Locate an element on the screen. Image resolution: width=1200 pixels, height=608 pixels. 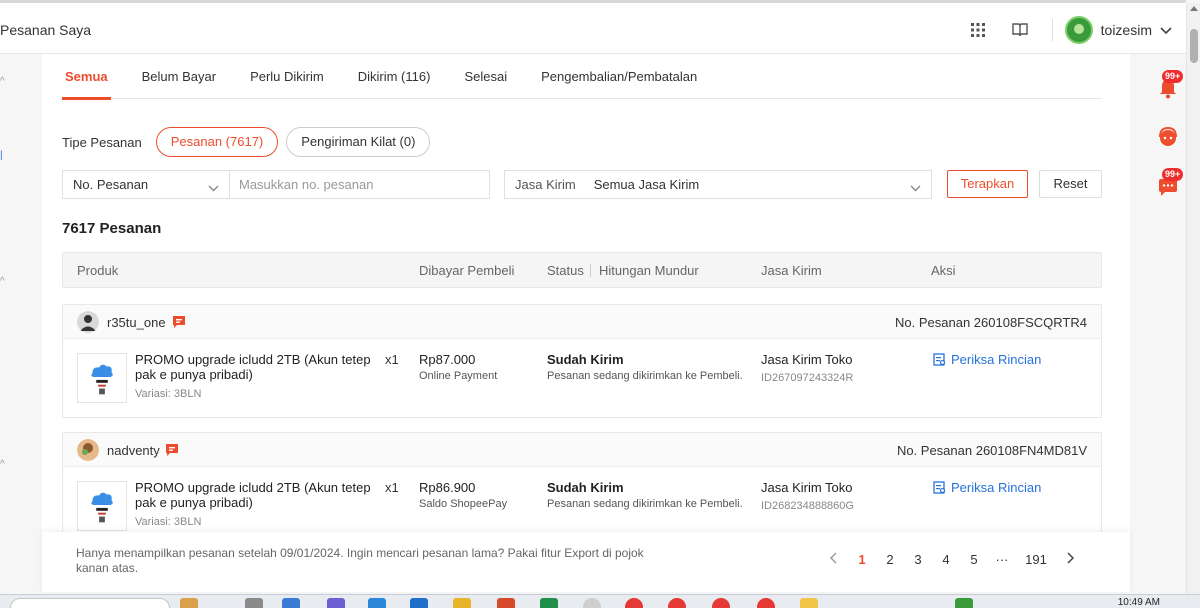
page-last: 191 is located at coordinates (1036, 559).